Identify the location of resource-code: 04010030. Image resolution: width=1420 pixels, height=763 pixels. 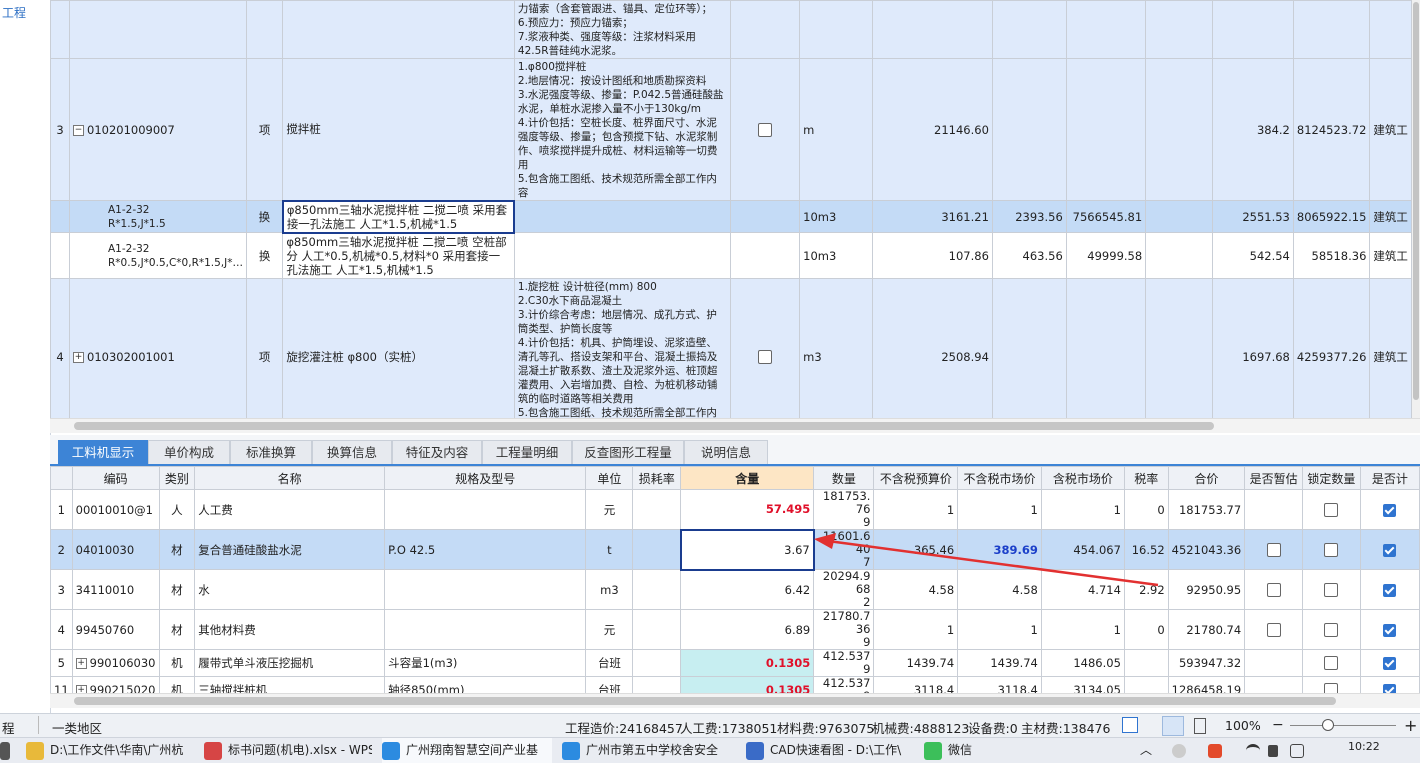
(115, 549).